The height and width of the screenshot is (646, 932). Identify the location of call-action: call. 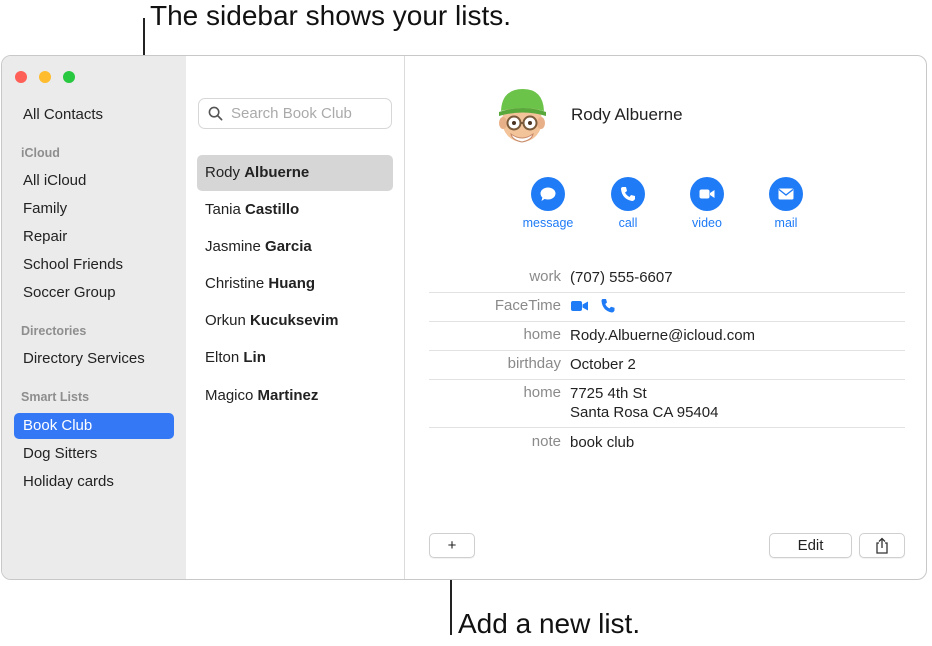
(628, 203).